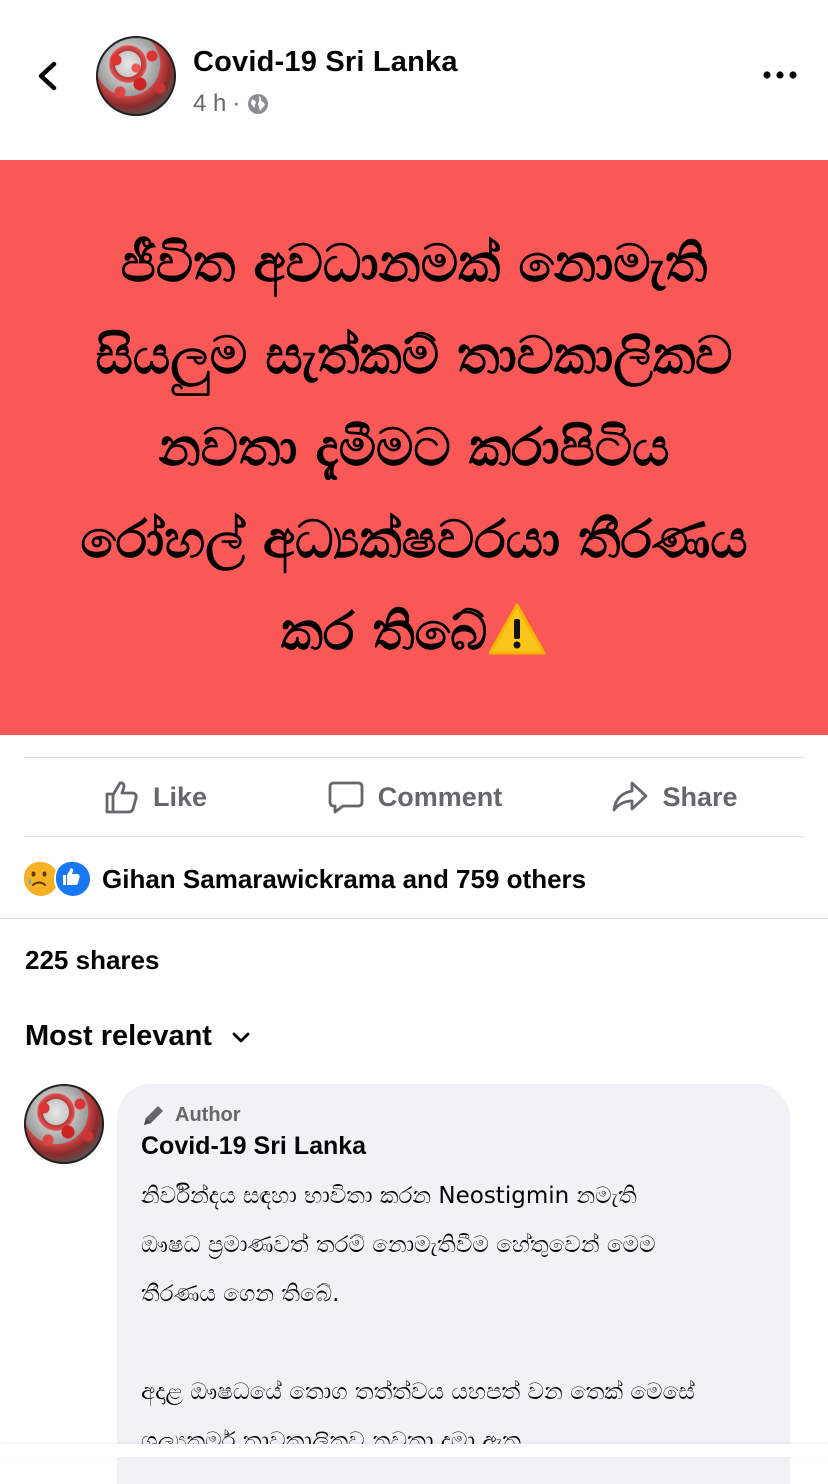 Image resolution: width=828 pixels, height=1484 pixels. Describe the element at coordinates (180, 796) in the screenshot. I see `like-label: Like` at that location.